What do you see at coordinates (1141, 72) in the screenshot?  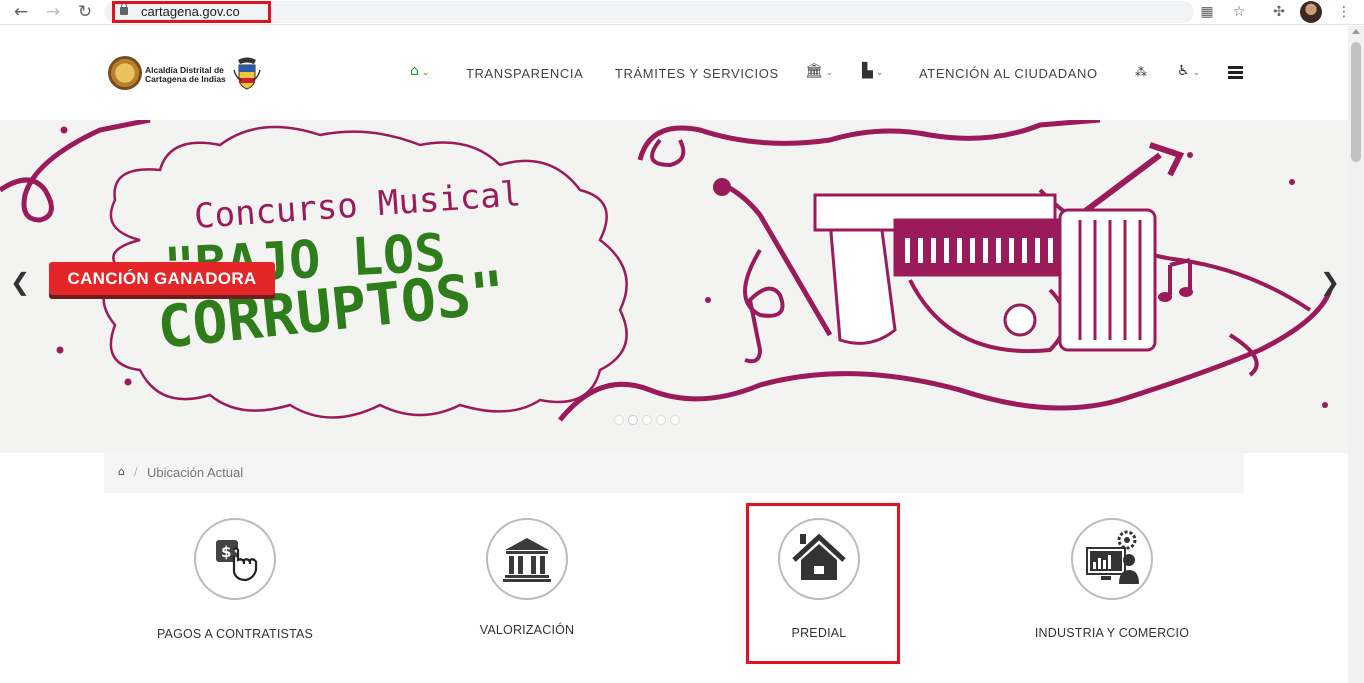 I see `nav-sitemap-icon: ⁂` at bounding box center [1141, 72].